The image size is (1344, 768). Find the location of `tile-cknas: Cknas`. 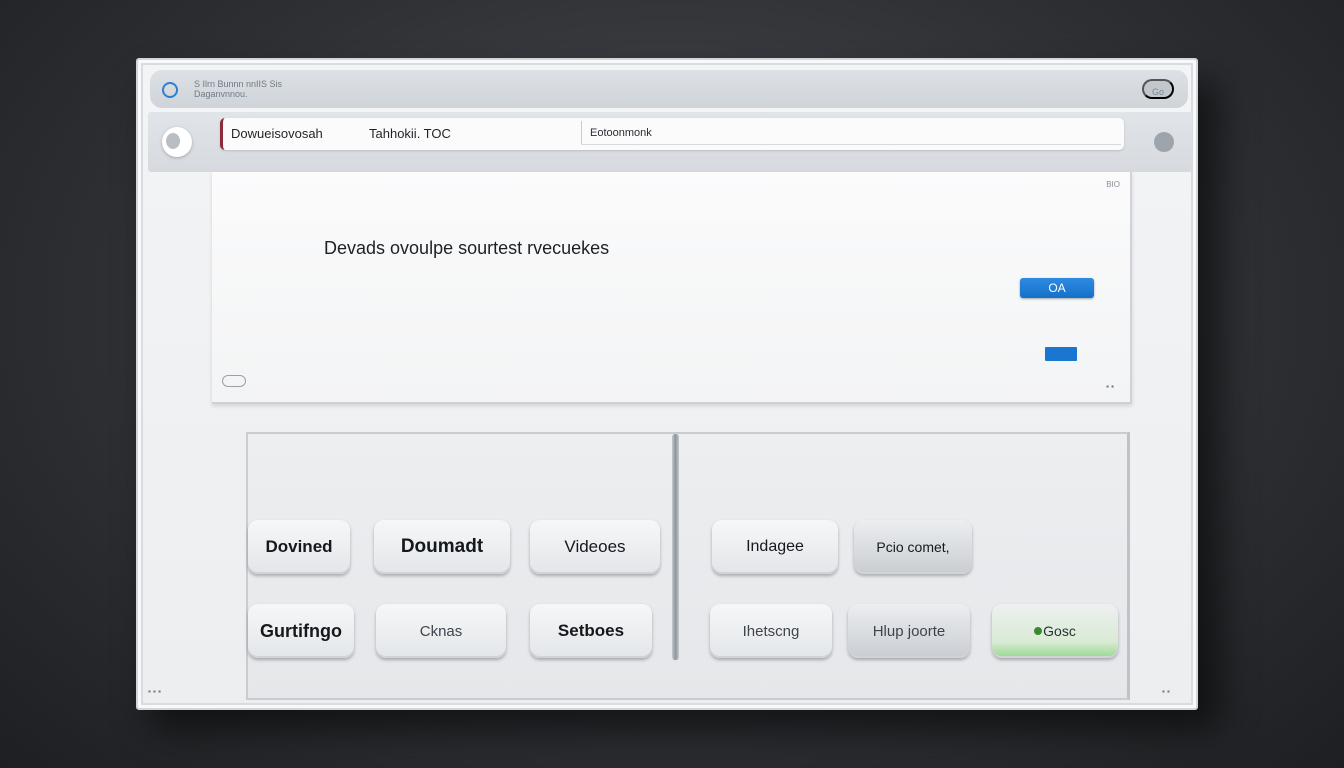

tile-cknas: Cknas is located at coordinates (441, 631).